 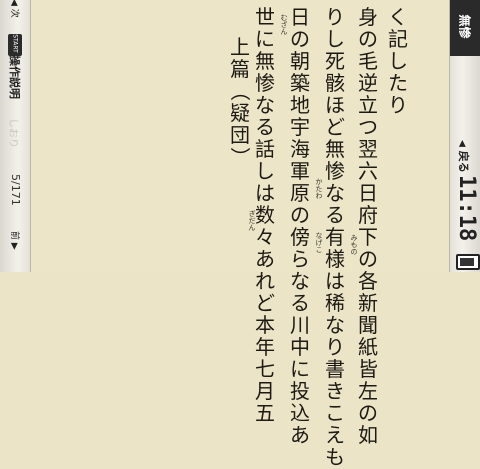 I want to click on page-indicator: 5/171, so click(x=15, y=190).